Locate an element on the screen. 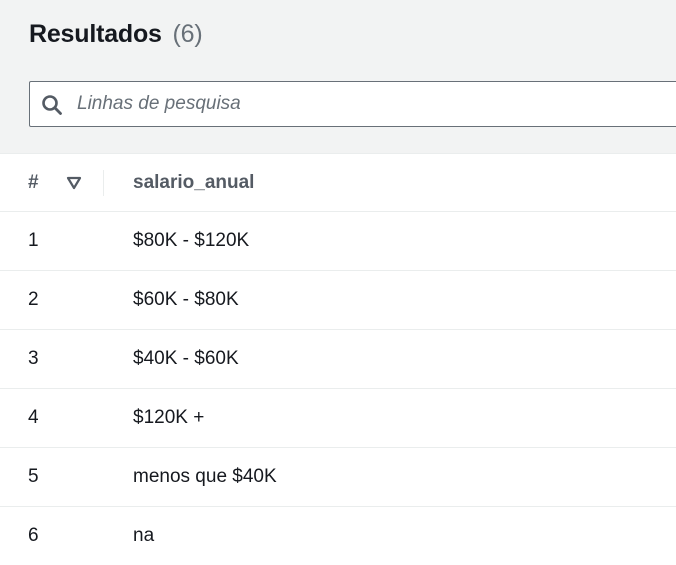  table-row: 6 na is located at coordinates (338, 536).